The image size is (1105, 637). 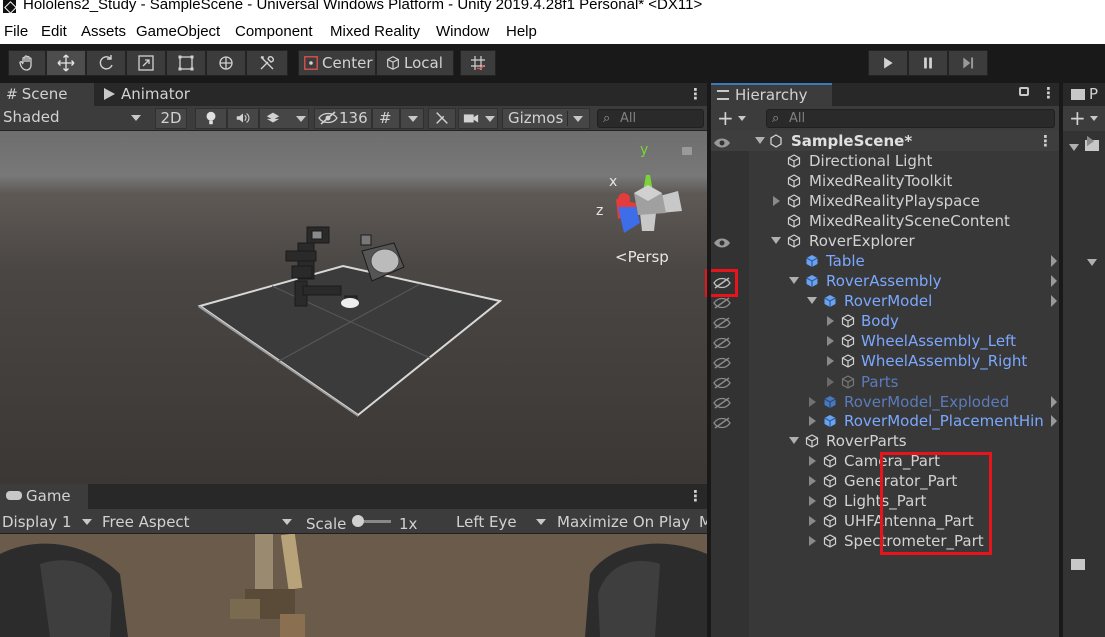 What do you see at coordinates (211, 118) in the screenshot?
I see `lighting-toggle` at bounding box center [211, 118].